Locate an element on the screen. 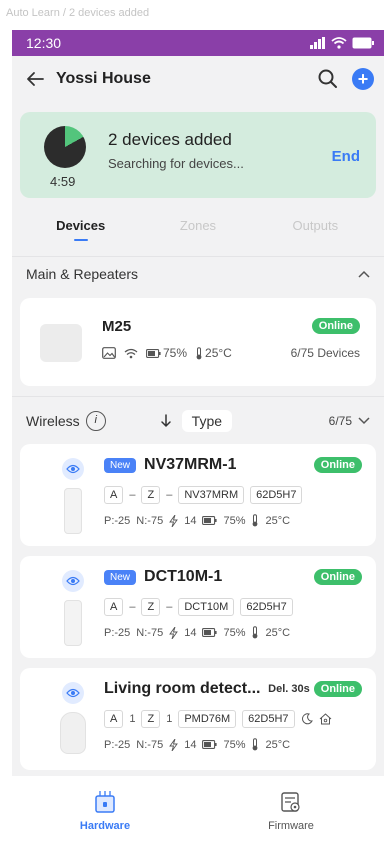  status-bar: 12:30 is located at coordinates (198, 43).